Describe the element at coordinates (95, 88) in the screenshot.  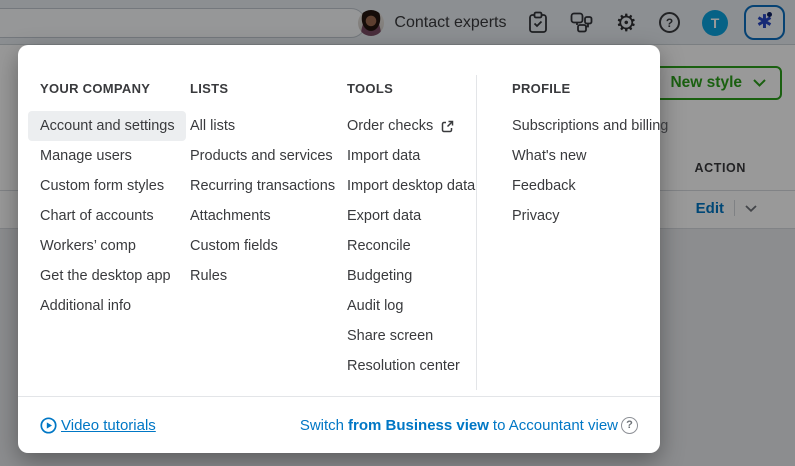
I see `column-title: YOUR COMPANY` at that location.